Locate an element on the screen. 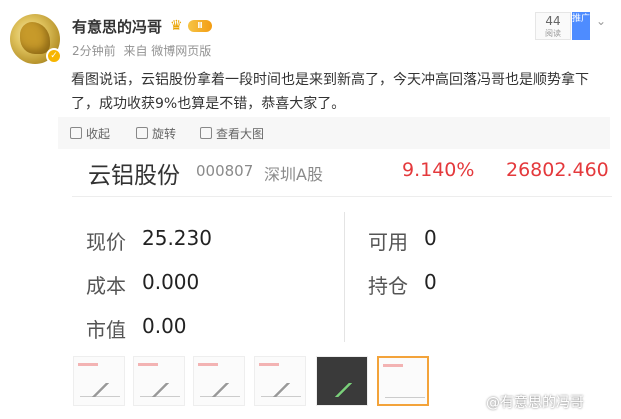 Image resolution: width=621 pixels, height=419 pixels. stock-market: 深圳A股 is located at coordinates (293, 174).